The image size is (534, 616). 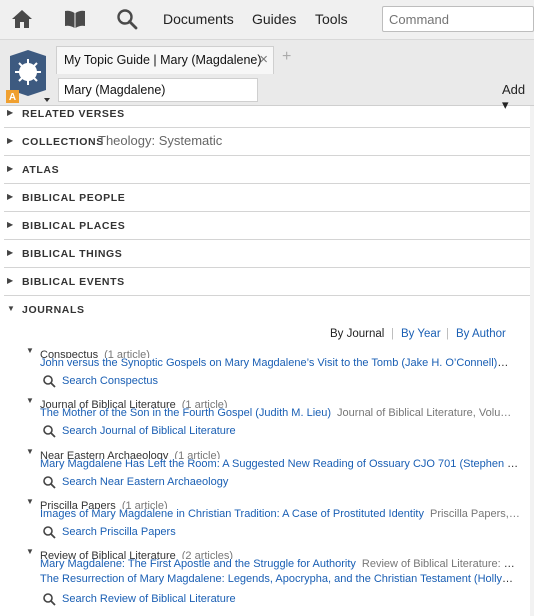 What do you see at coordinates (267, 282) in the screenshot?
I see `section-biblical-events: ▶ BIBLICAL EVENTS` at bounding box center [267, 282].